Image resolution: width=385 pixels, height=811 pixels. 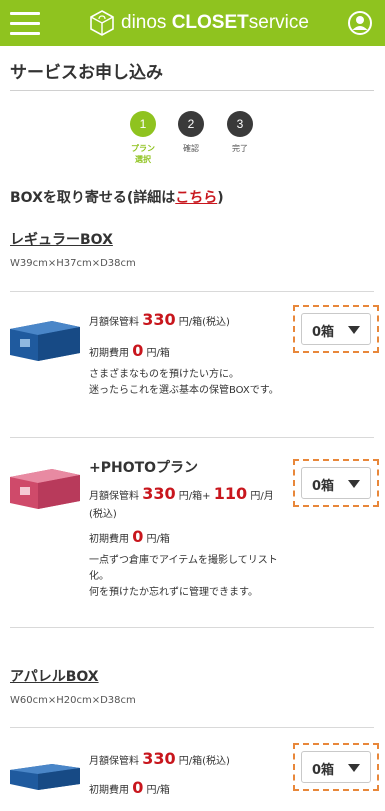 I want to click on step-number: 2, so click(x=191, y=124).